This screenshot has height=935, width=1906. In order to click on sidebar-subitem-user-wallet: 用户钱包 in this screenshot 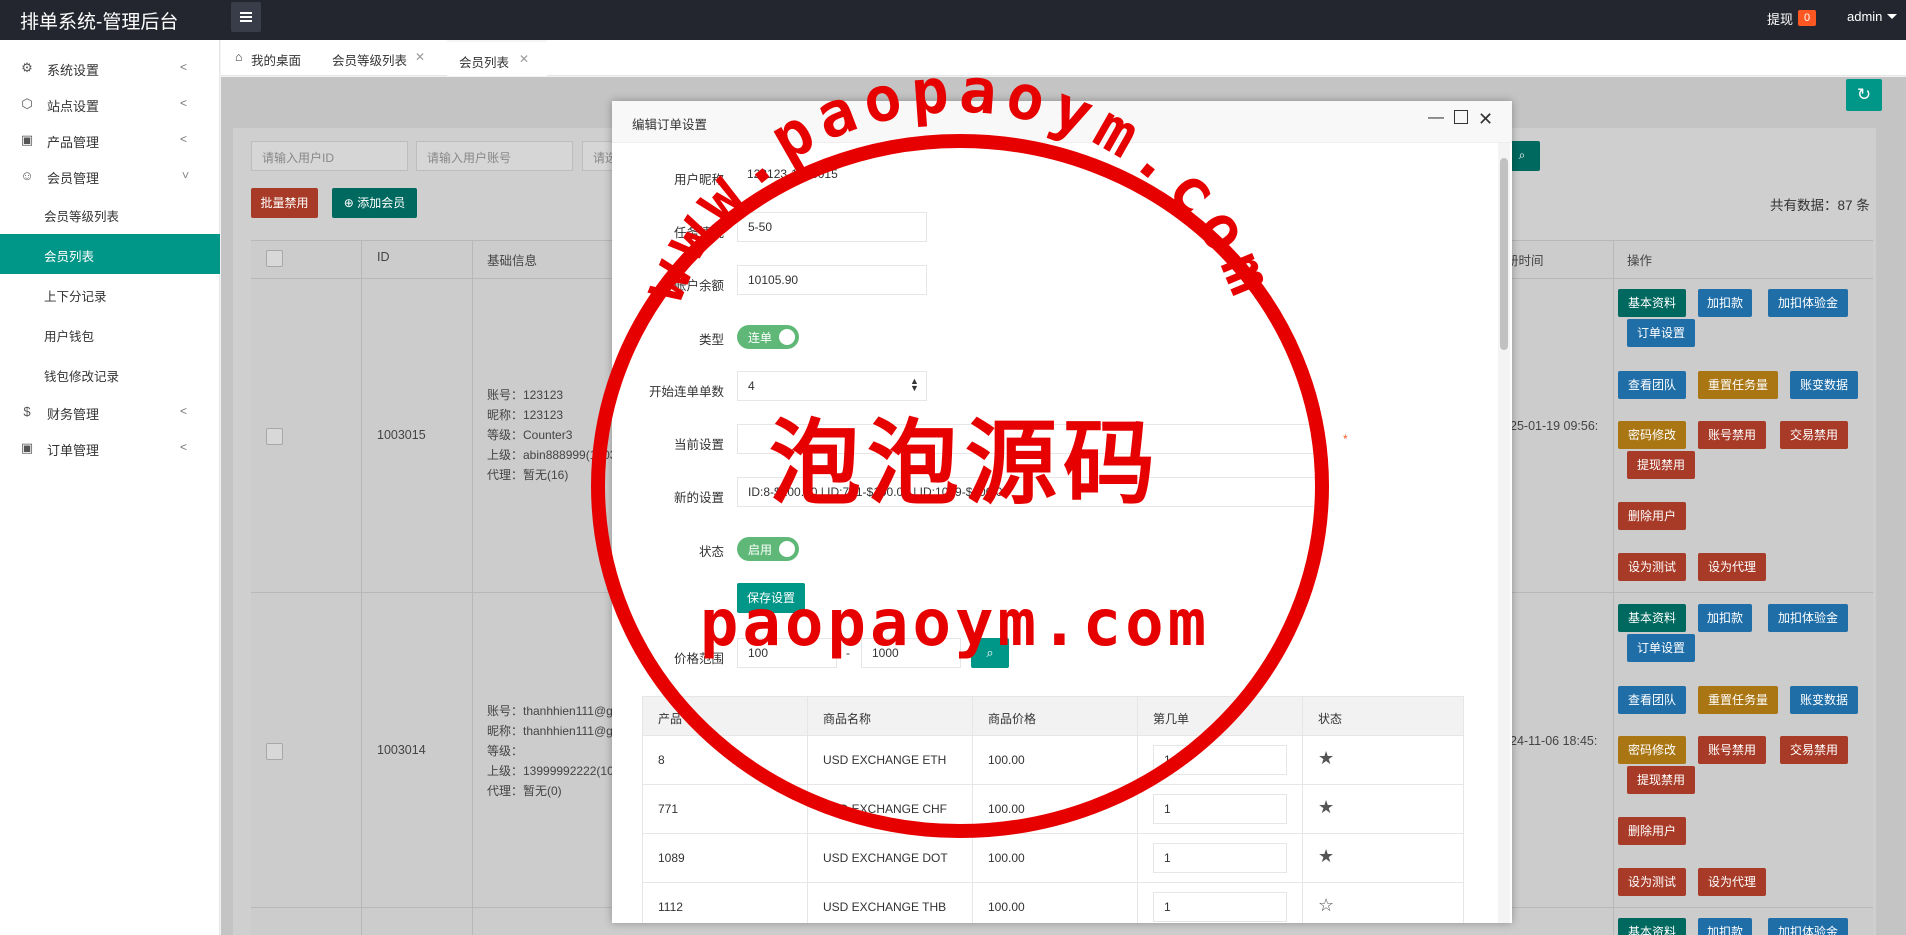, I will do `click(110, 334)`.